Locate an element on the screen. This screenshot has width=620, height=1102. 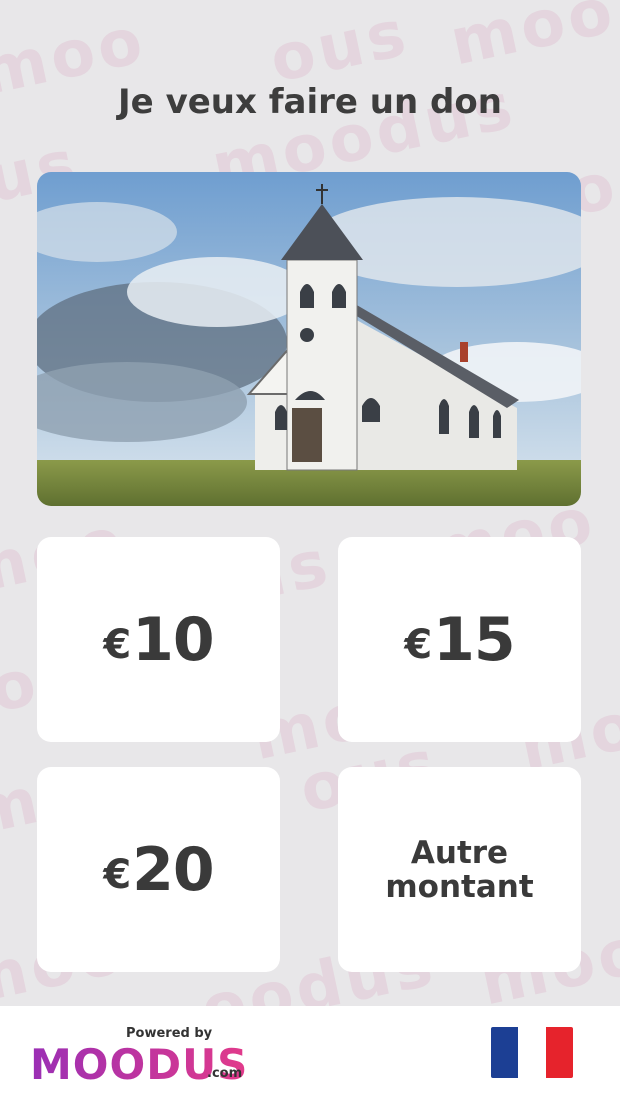
other-amount-line2: montant is located at coordinates (459, 886).